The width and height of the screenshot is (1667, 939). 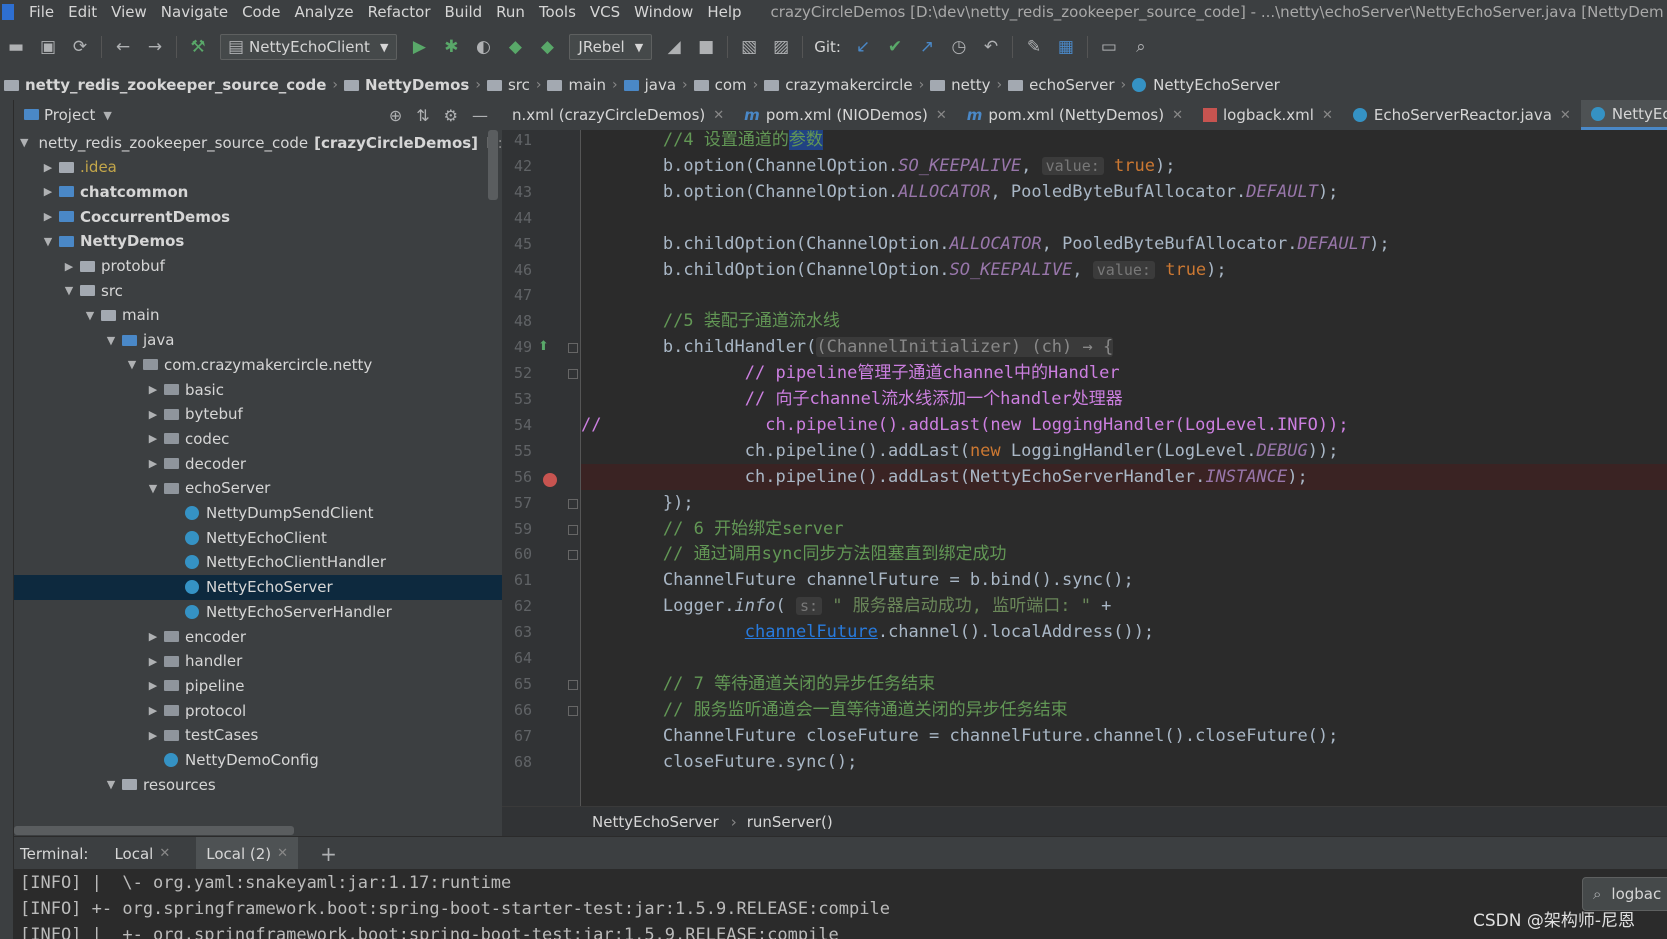 I want to click on build-hammer-icon: ⚒, so click(x=198, y=47).